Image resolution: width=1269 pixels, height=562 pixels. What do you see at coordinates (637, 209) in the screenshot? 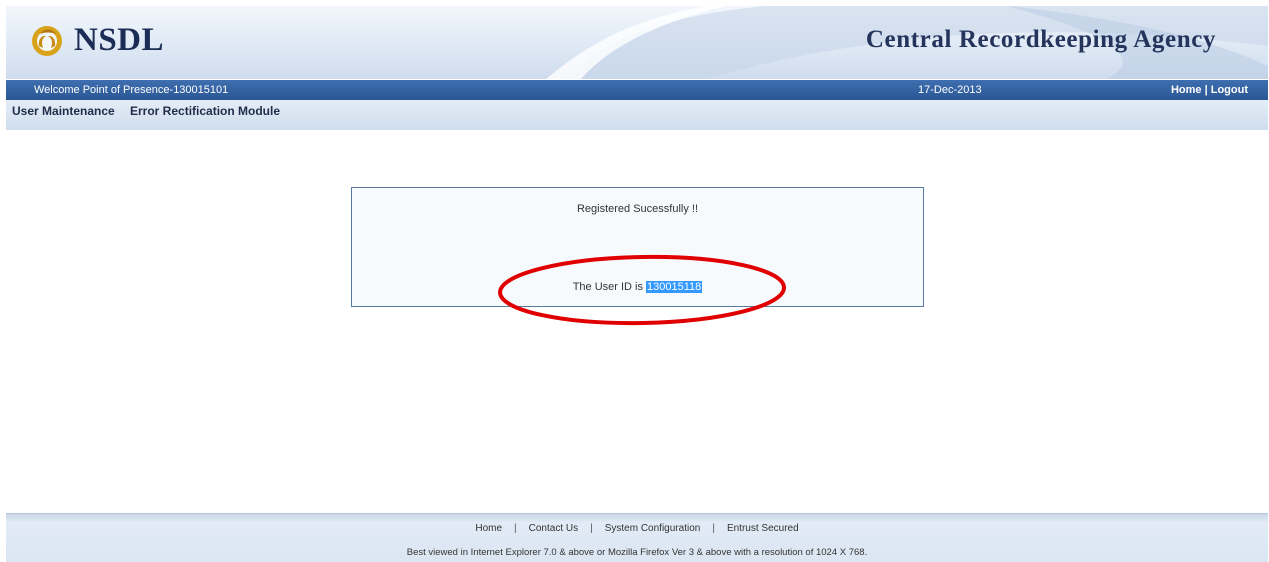
I see `success-message: Registered Sucessfully !!` at bounding box center [637, 209].